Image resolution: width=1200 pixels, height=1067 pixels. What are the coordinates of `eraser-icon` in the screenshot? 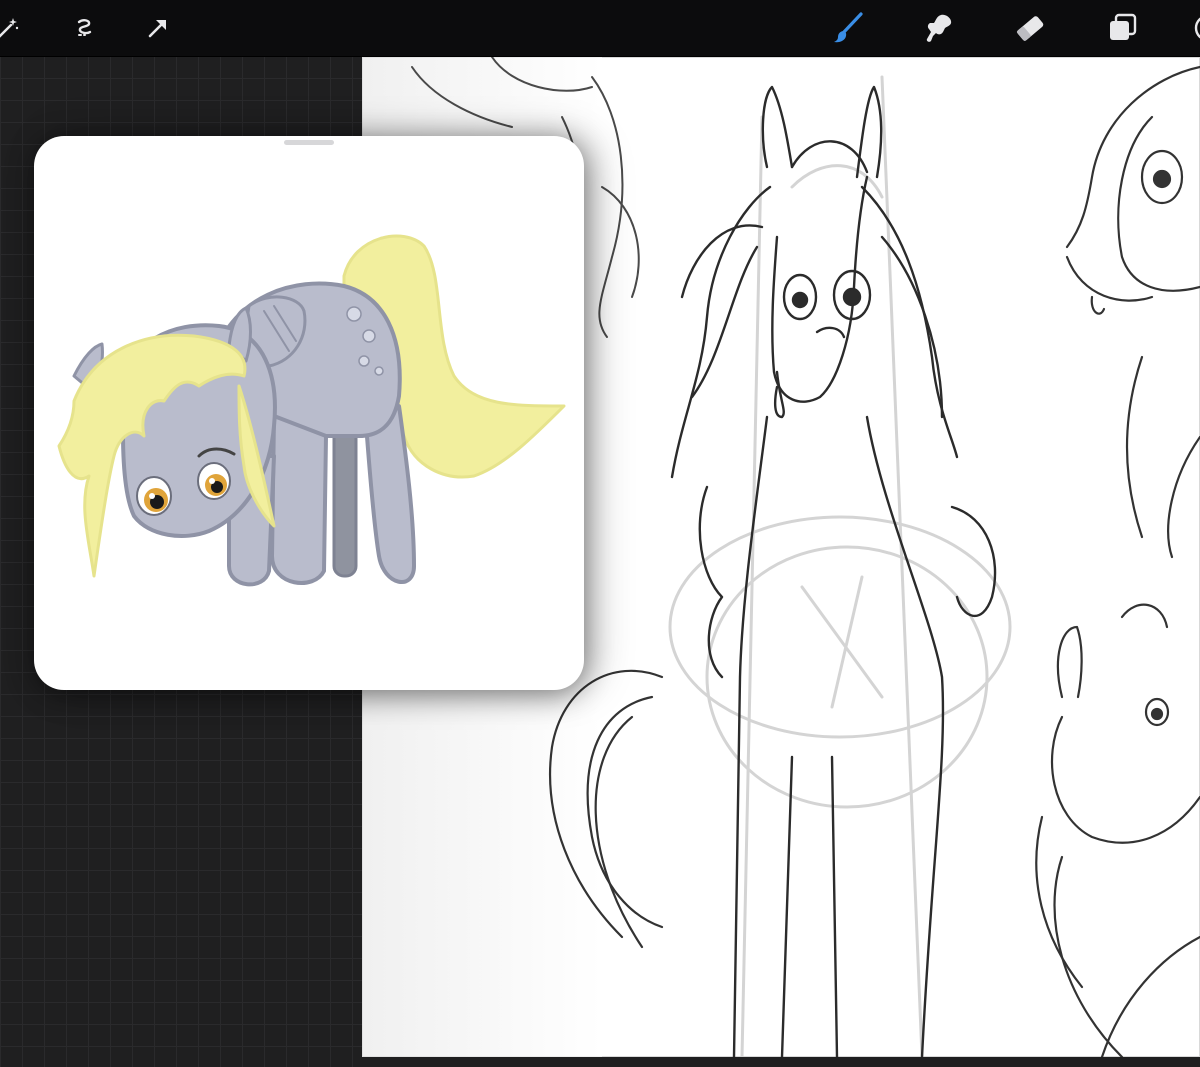 It's located at (1030, 28).